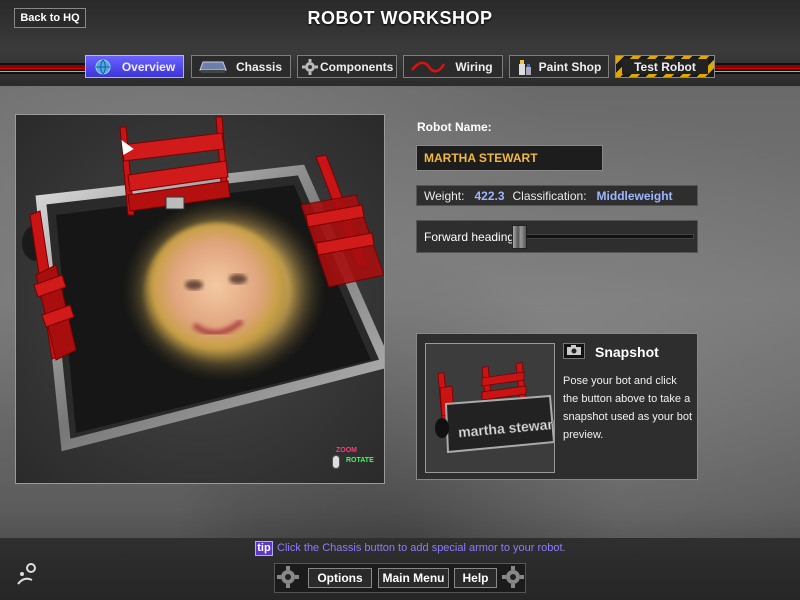 The image size is (800, 600). I want to click on wire-icon, so click(428, 67).